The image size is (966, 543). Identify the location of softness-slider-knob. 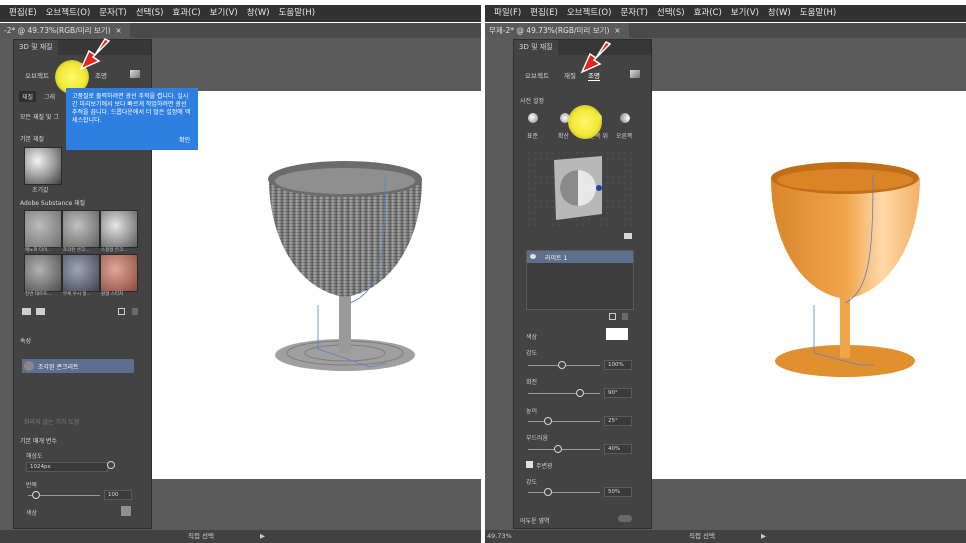
(558, 449).